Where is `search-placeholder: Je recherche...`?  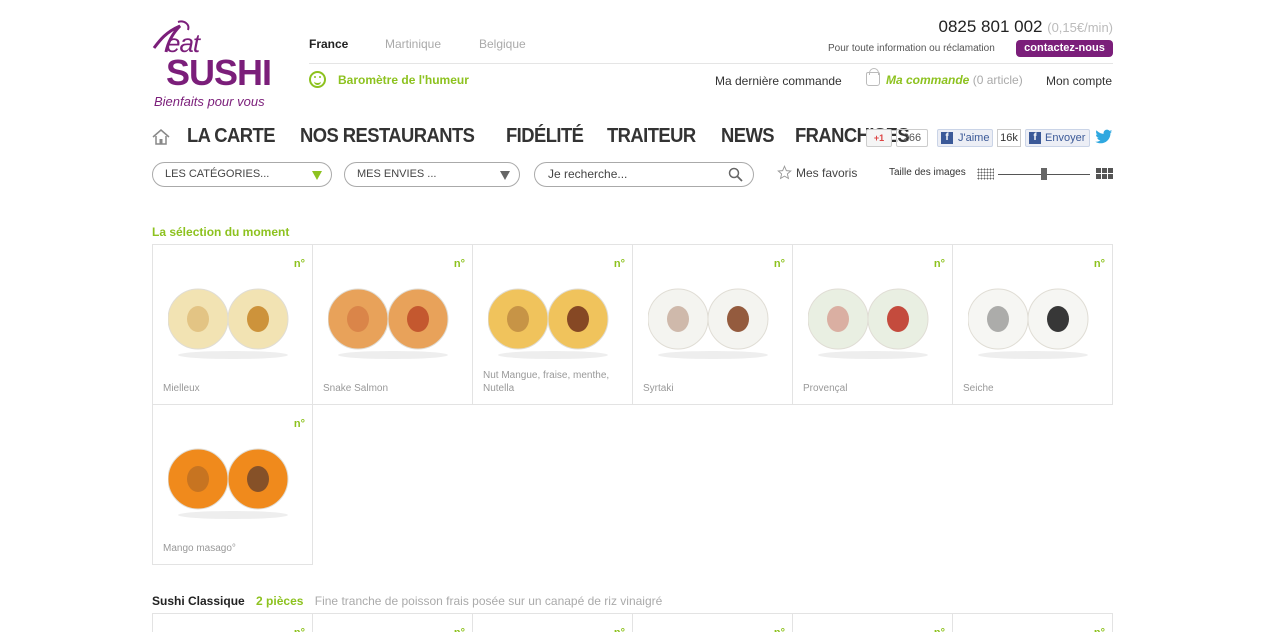
search-placeholder: Je recherche... is located at coordinates (588, 174).